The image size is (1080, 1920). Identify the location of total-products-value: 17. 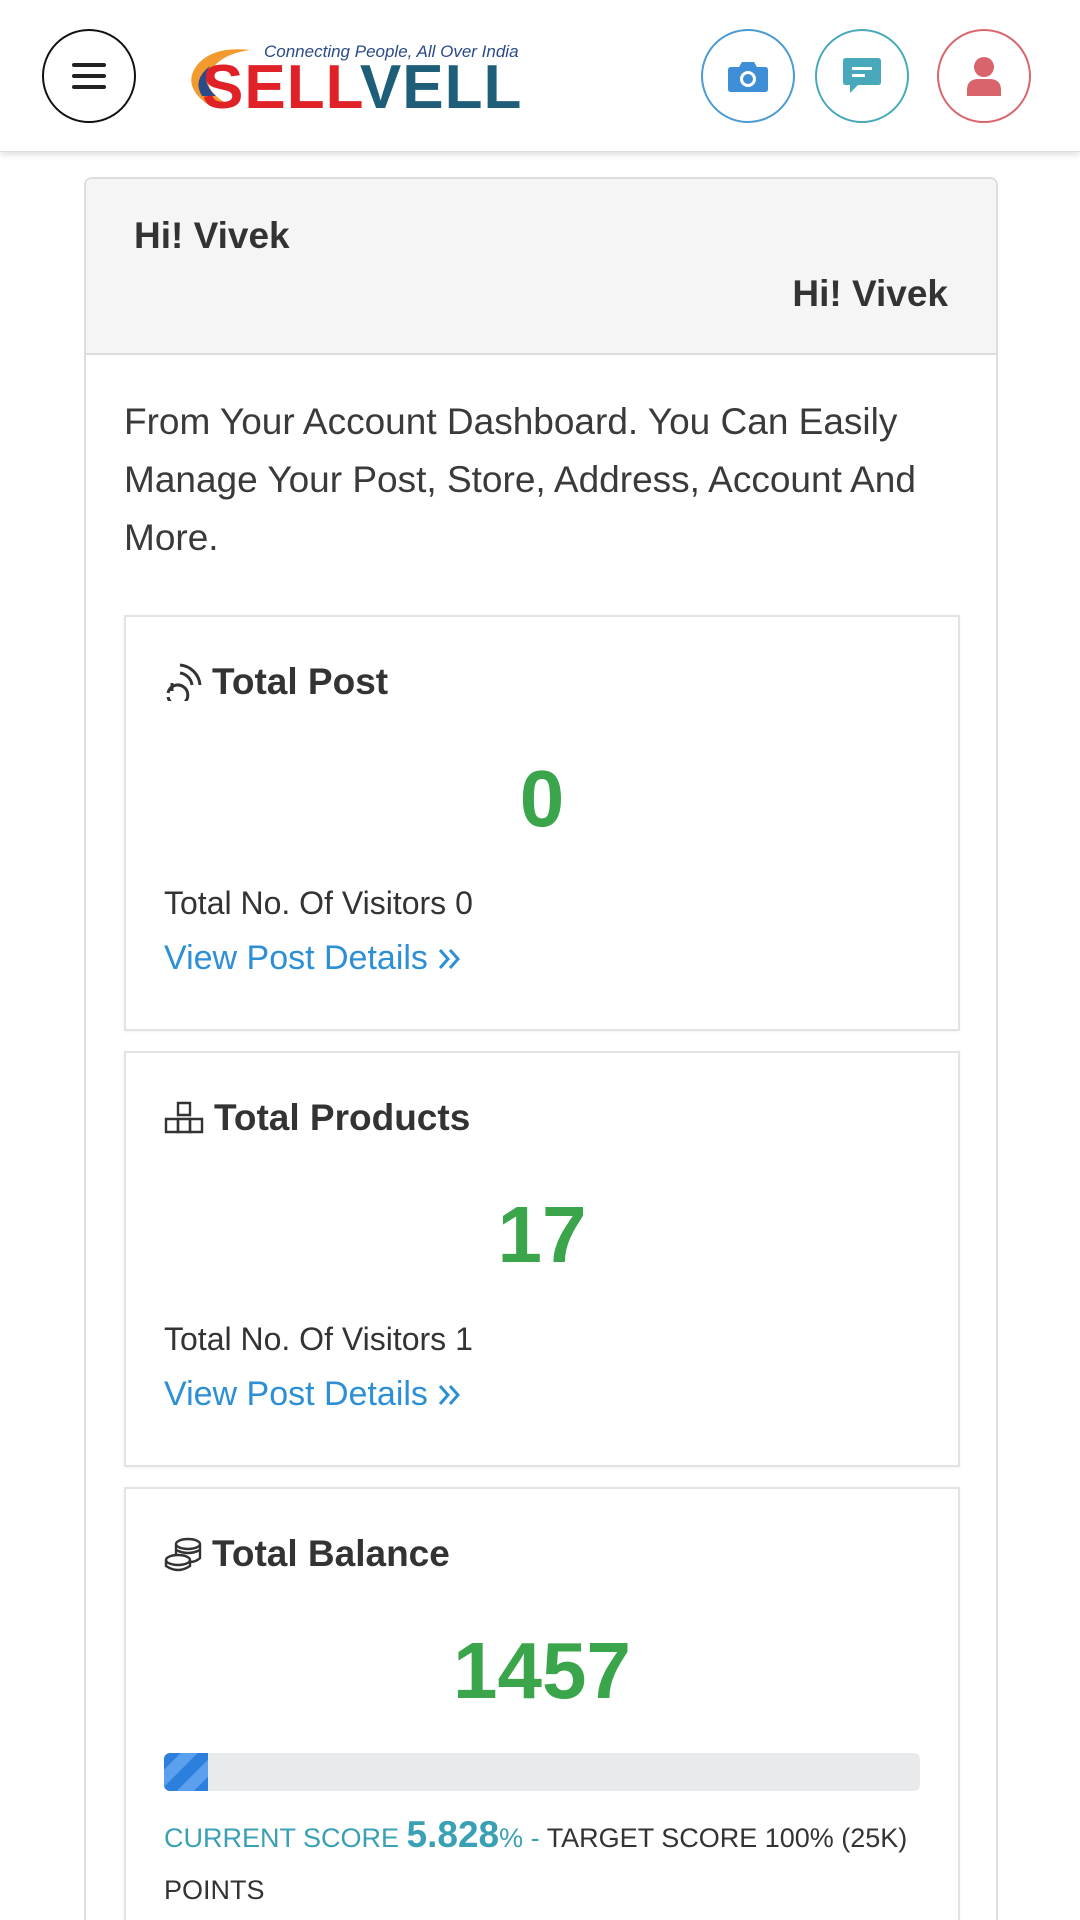
(542, 1234).